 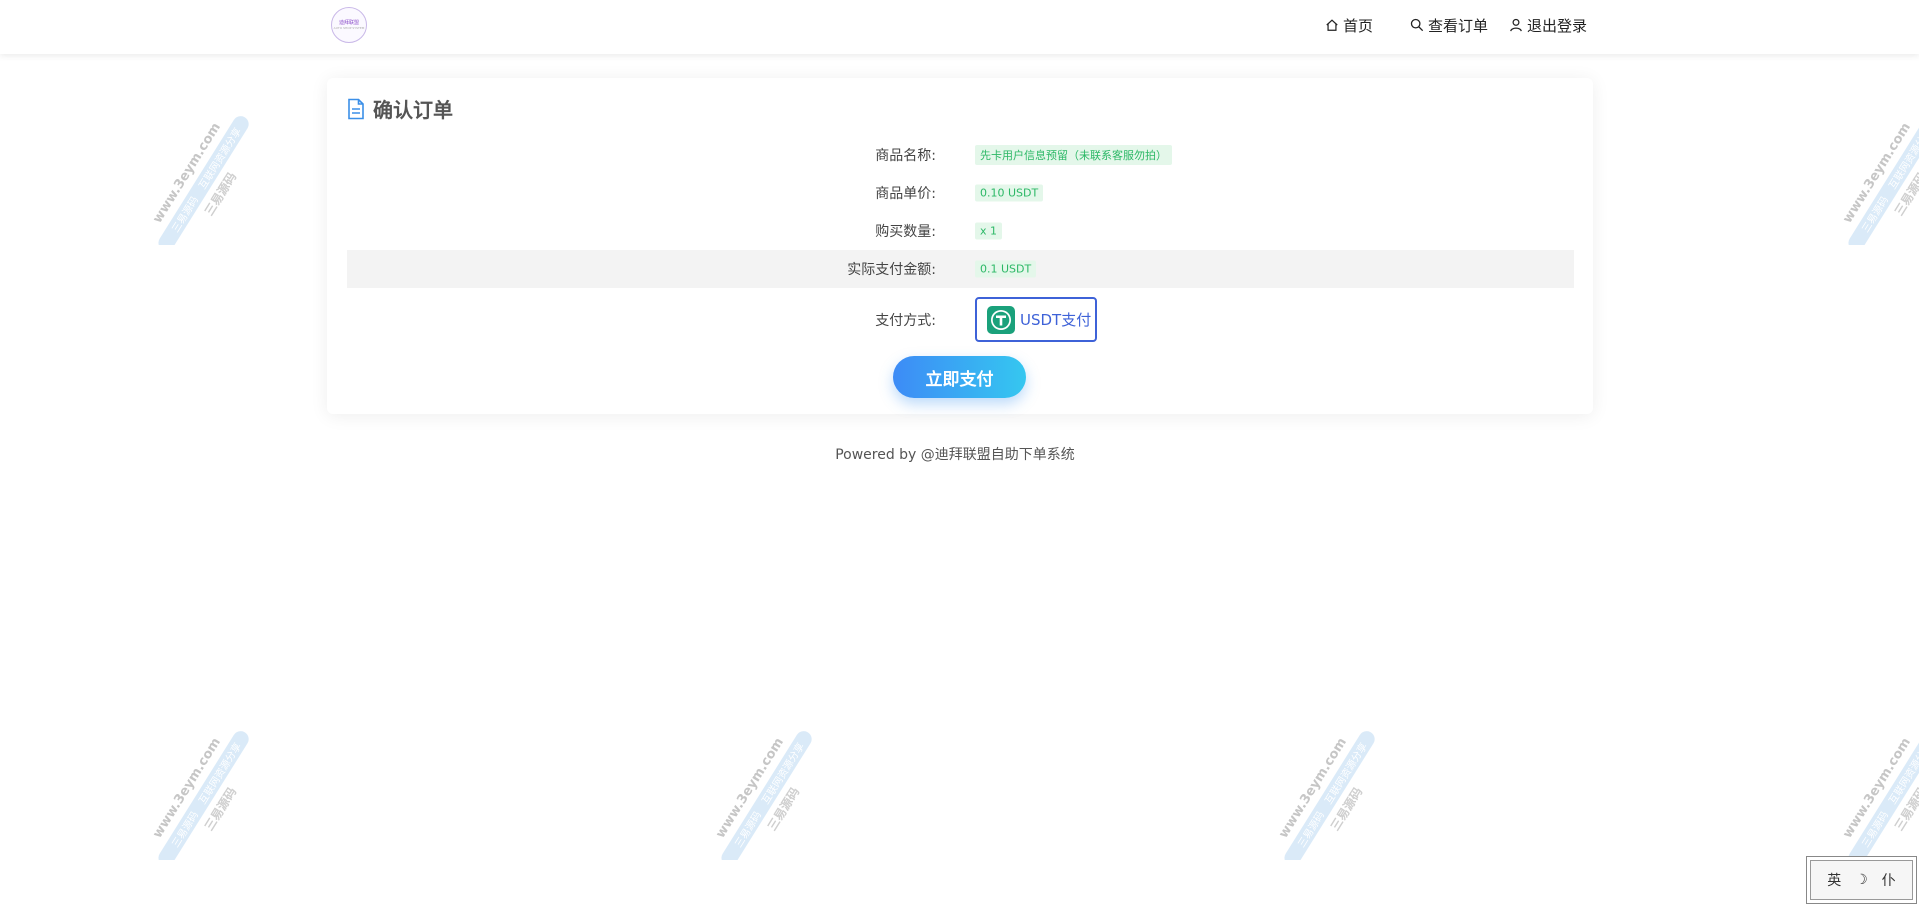 I want to click on nav-home-label: 首页, so click(x=1358, y=25).